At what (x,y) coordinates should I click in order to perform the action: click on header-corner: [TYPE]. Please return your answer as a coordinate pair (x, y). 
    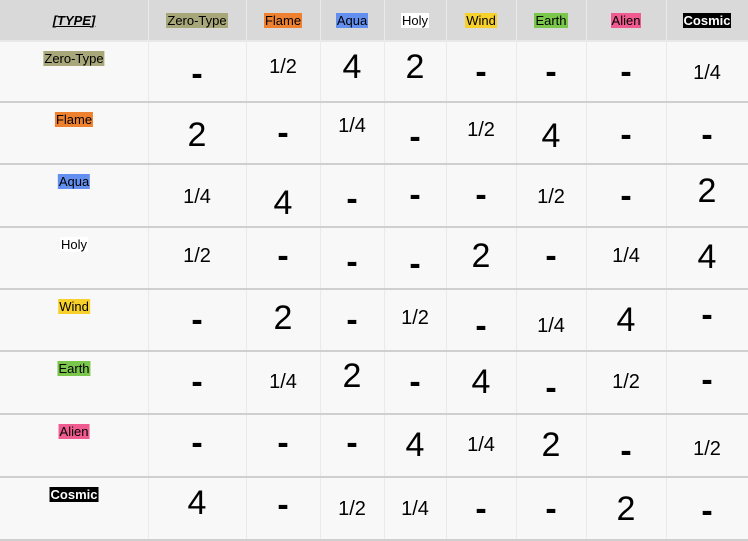
    Looking at the image, I should click on (74, 20).